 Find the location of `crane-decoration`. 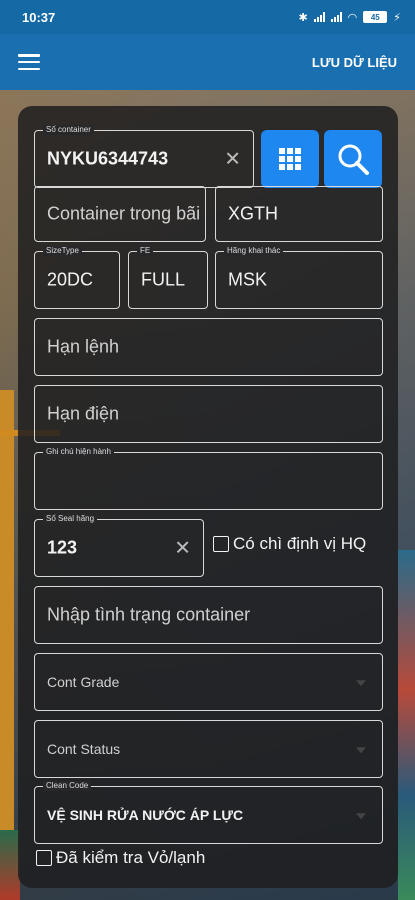

crane-decoration is located at coordinates (7, 625).